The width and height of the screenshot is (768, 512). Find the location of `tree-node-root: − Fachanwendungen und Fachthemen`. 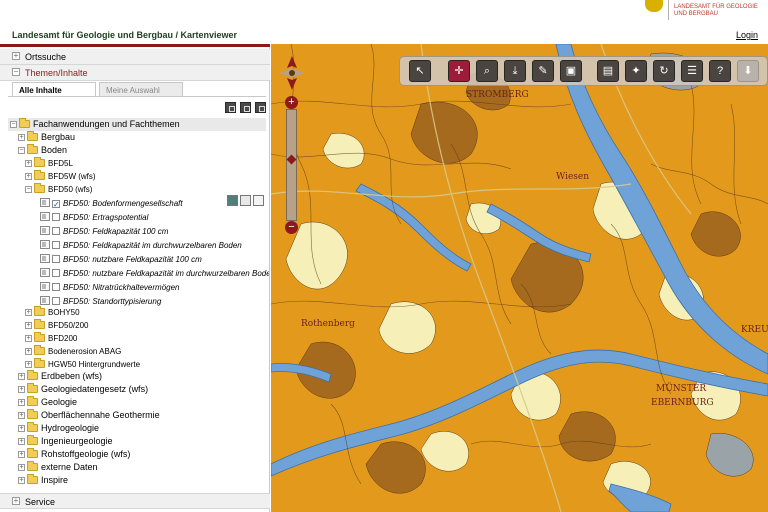

tree-node-root: − Fachanwendungen und Fachthemen is located at coordinates (95, 124).